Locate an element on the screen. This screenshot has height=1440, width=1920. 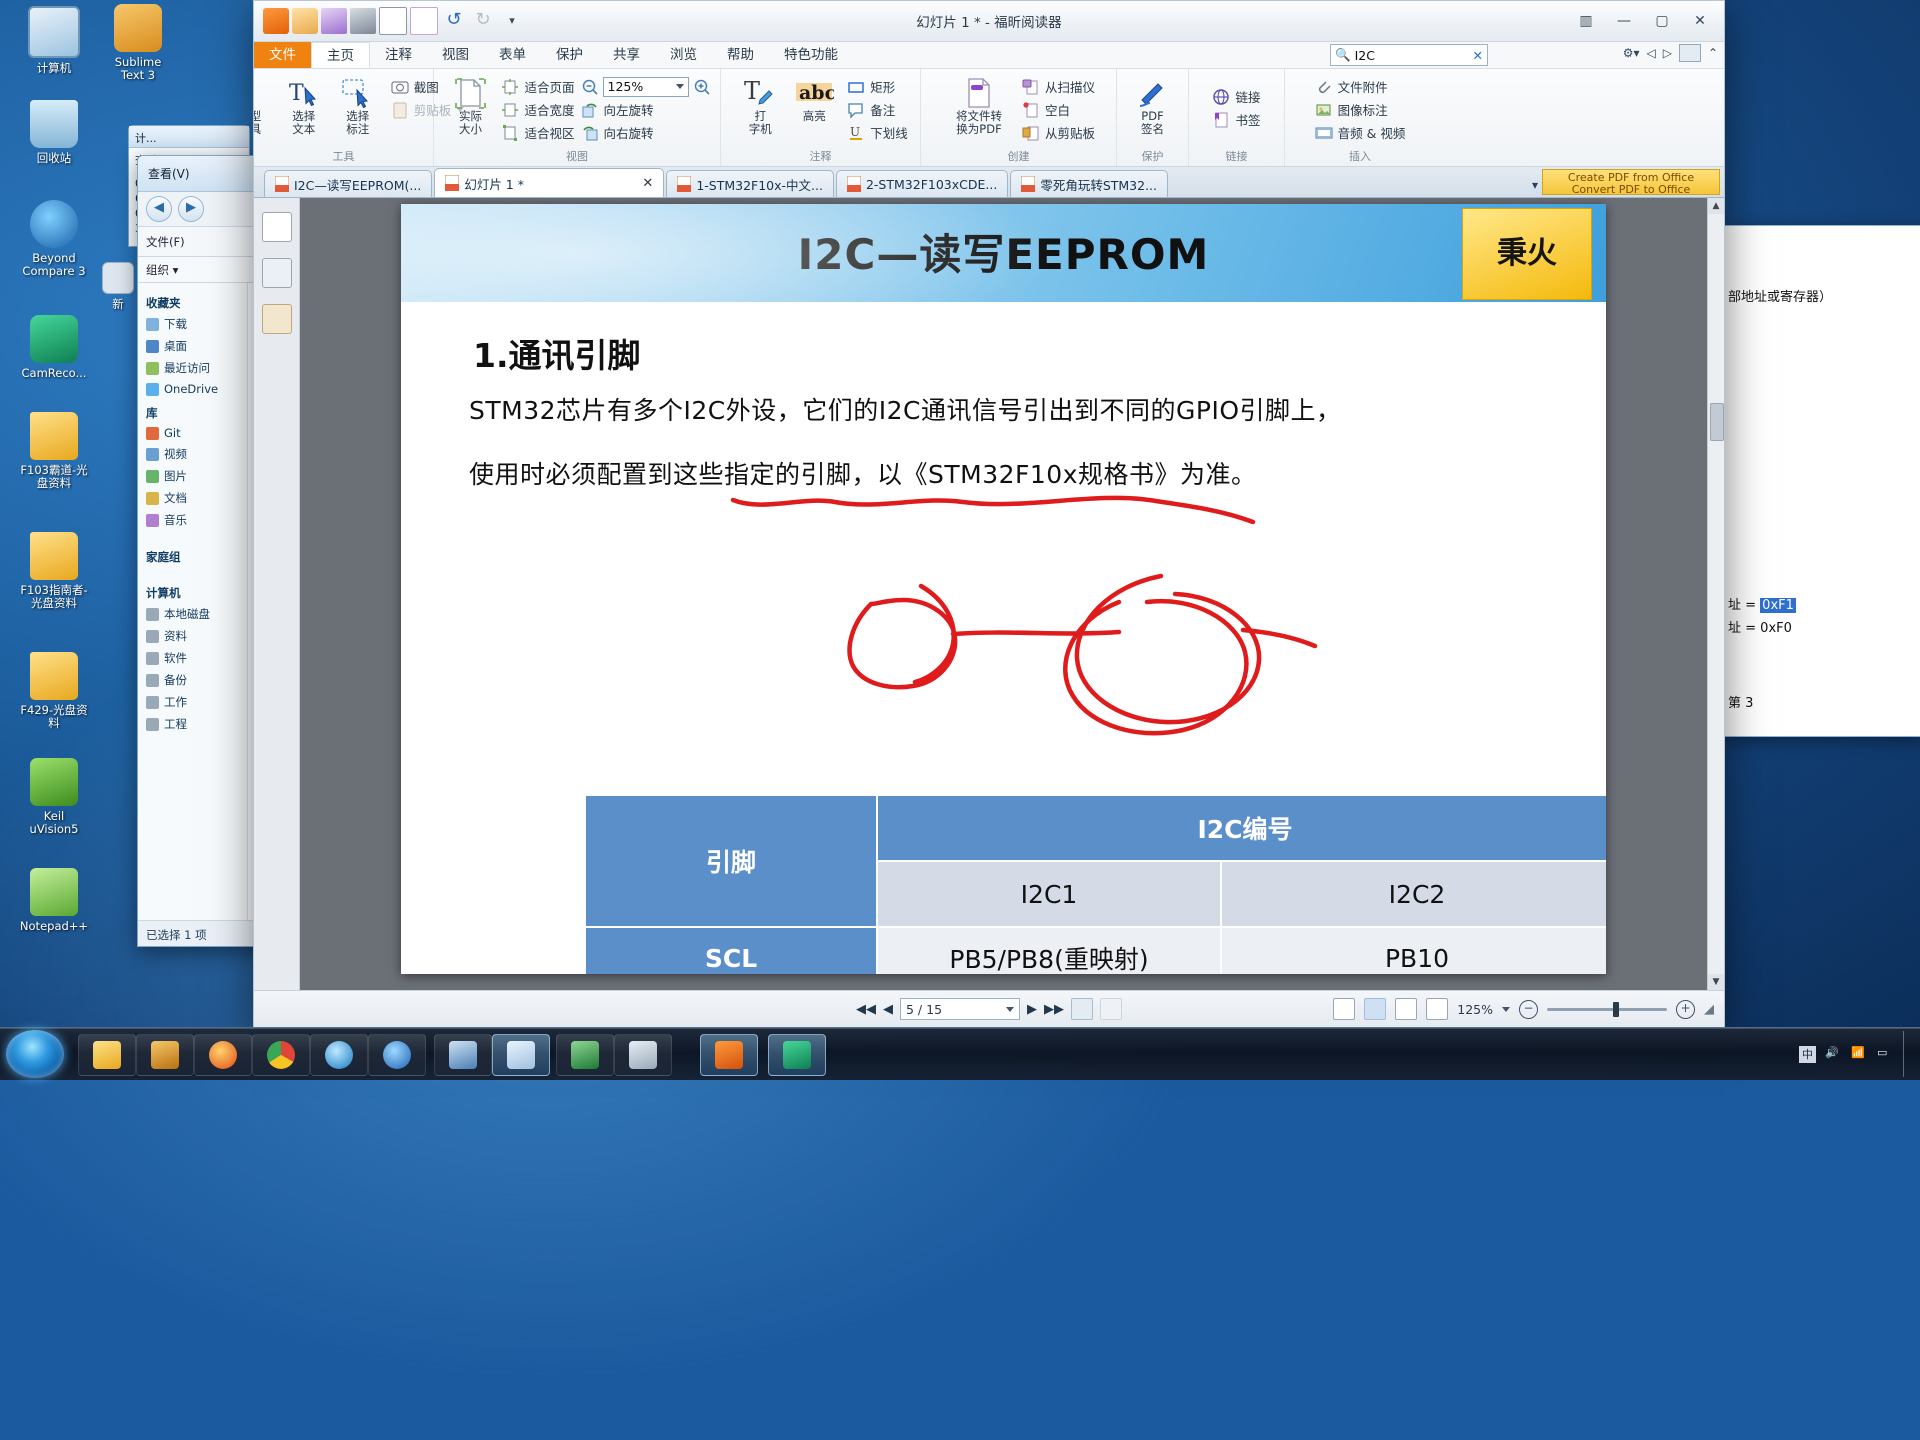
next-page-button: ▶ is located at coordinates (1032, 1009).